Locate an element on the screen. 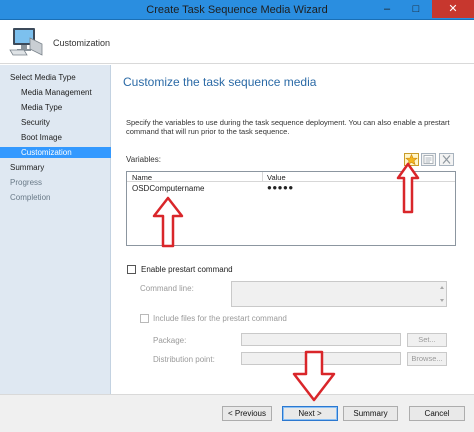 Image resolution: width=474 pixels, height=432 pixels. step-summary: Summary is located at coordinates (27, 167).